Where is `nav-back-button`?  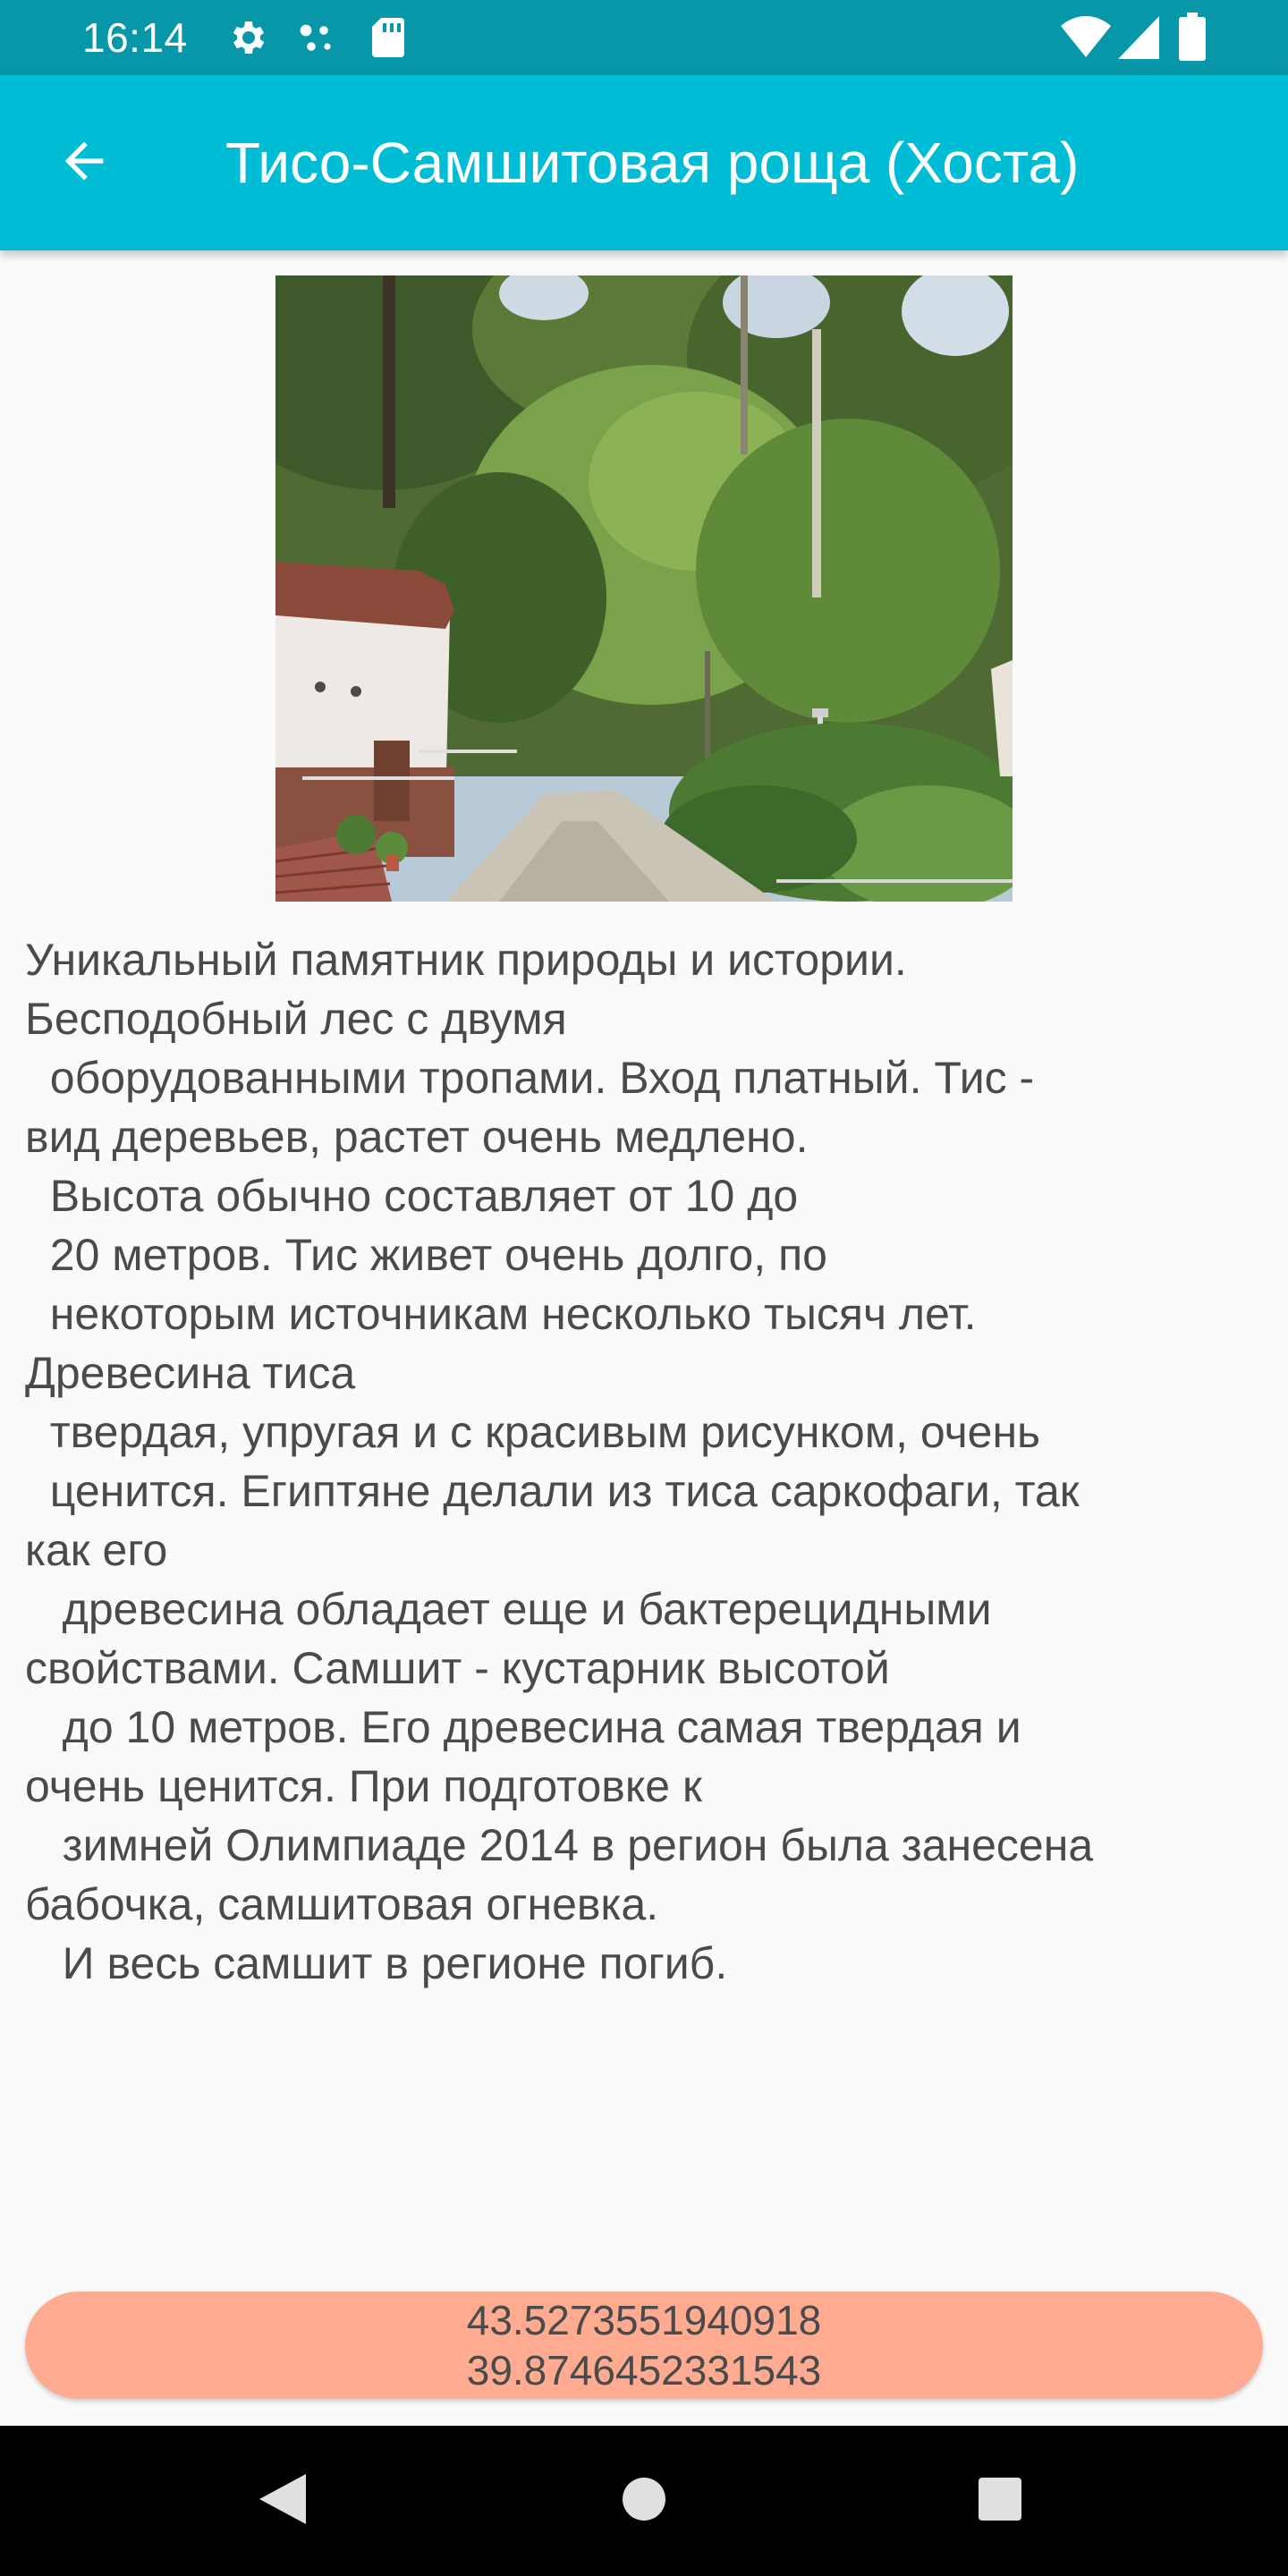 nav-back-button is located at coordinates (282, 2501).